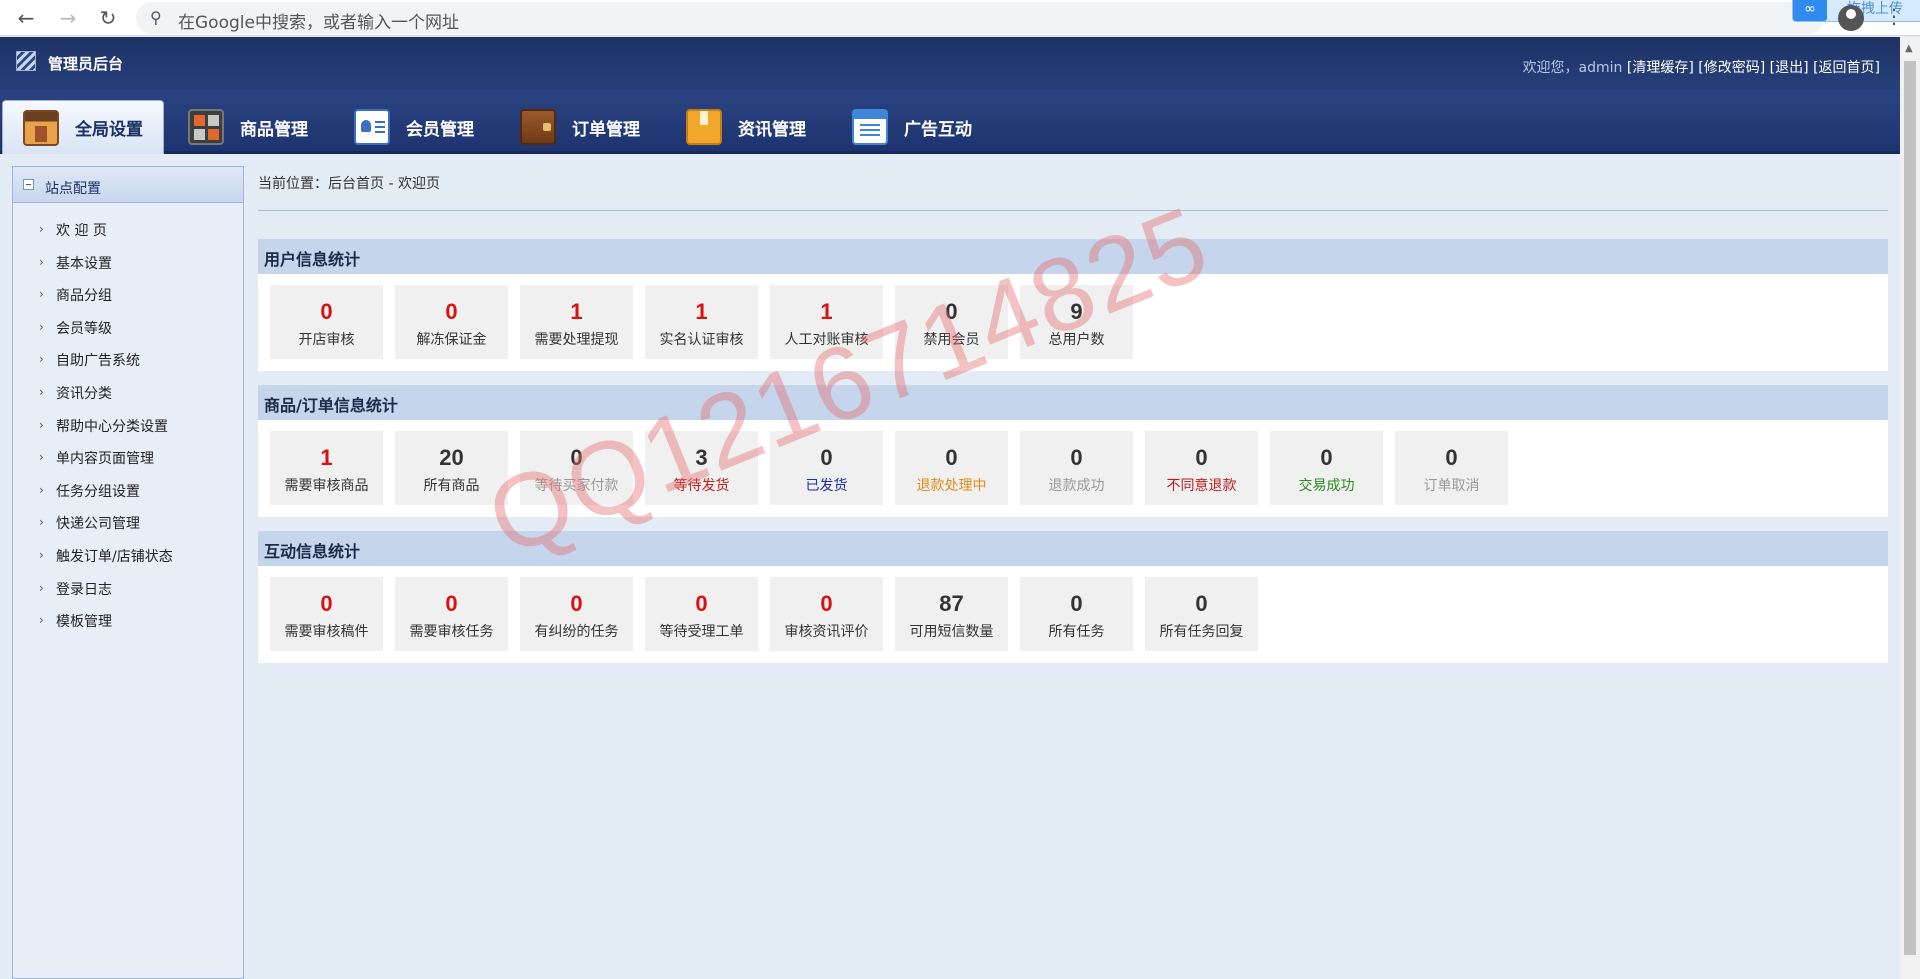  What do you see at coordinates (826, 322) in the screenshot?
I see `stat-card: 1 人工对账审核` at bounding box center [826, 322].